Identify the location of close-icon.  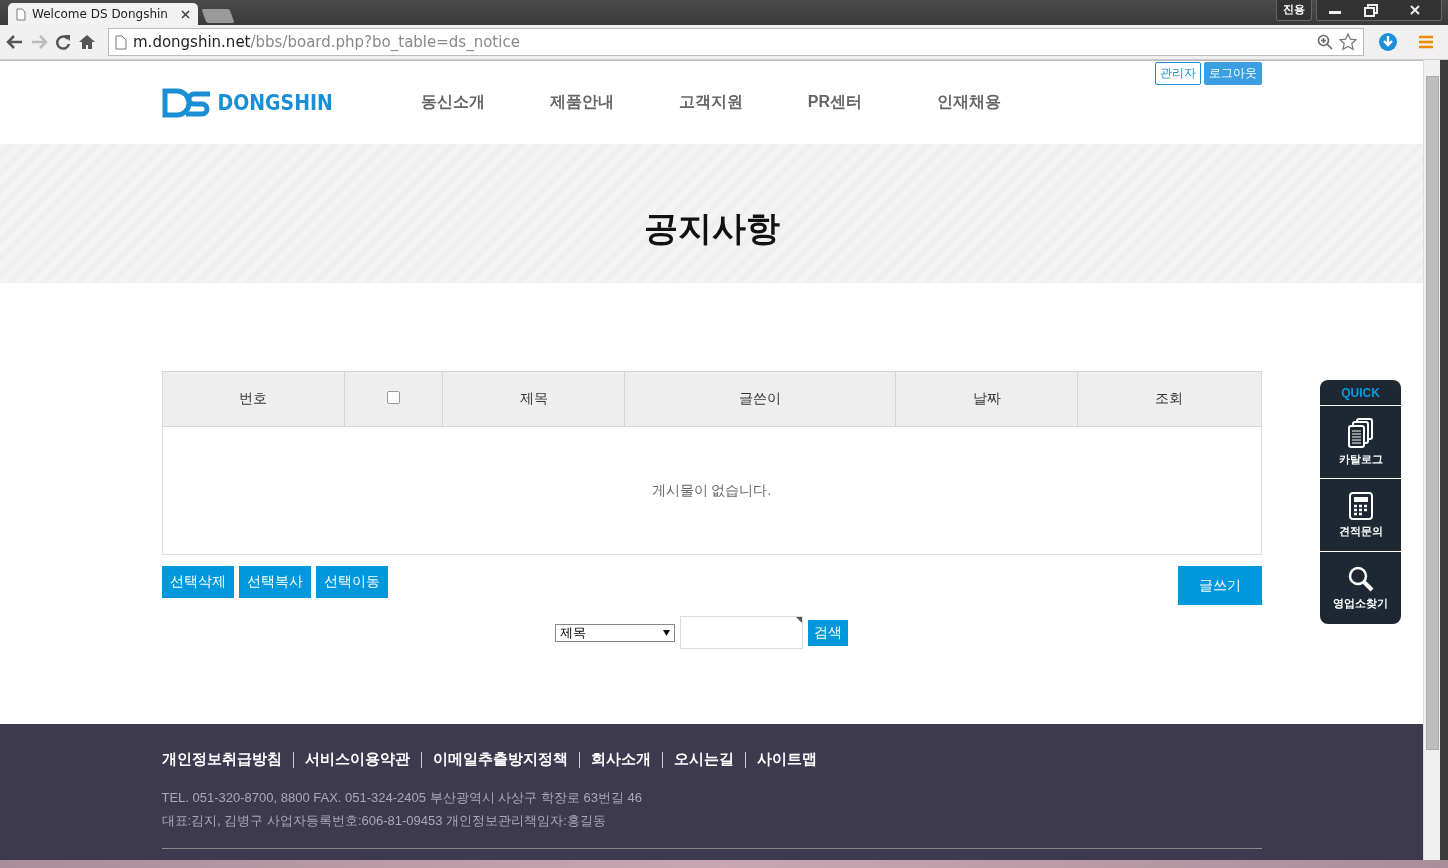
(185, 14).